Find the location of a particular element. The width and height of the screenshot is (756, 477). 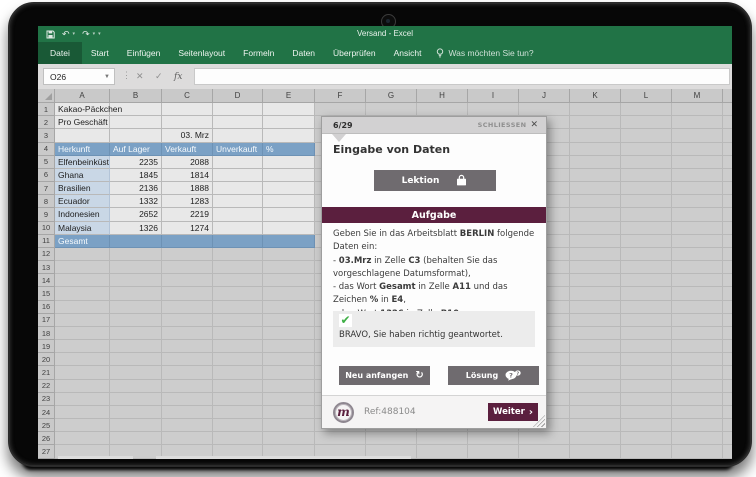

col-header-D: D is located at coordinates (238, 96).